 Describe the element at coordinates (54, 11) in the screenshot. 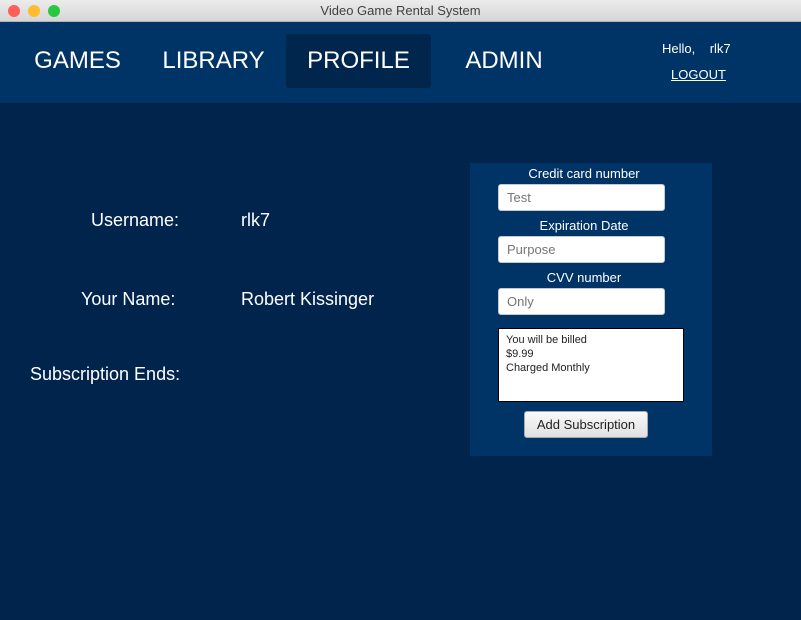

I see `zoom-window-button` at that location.